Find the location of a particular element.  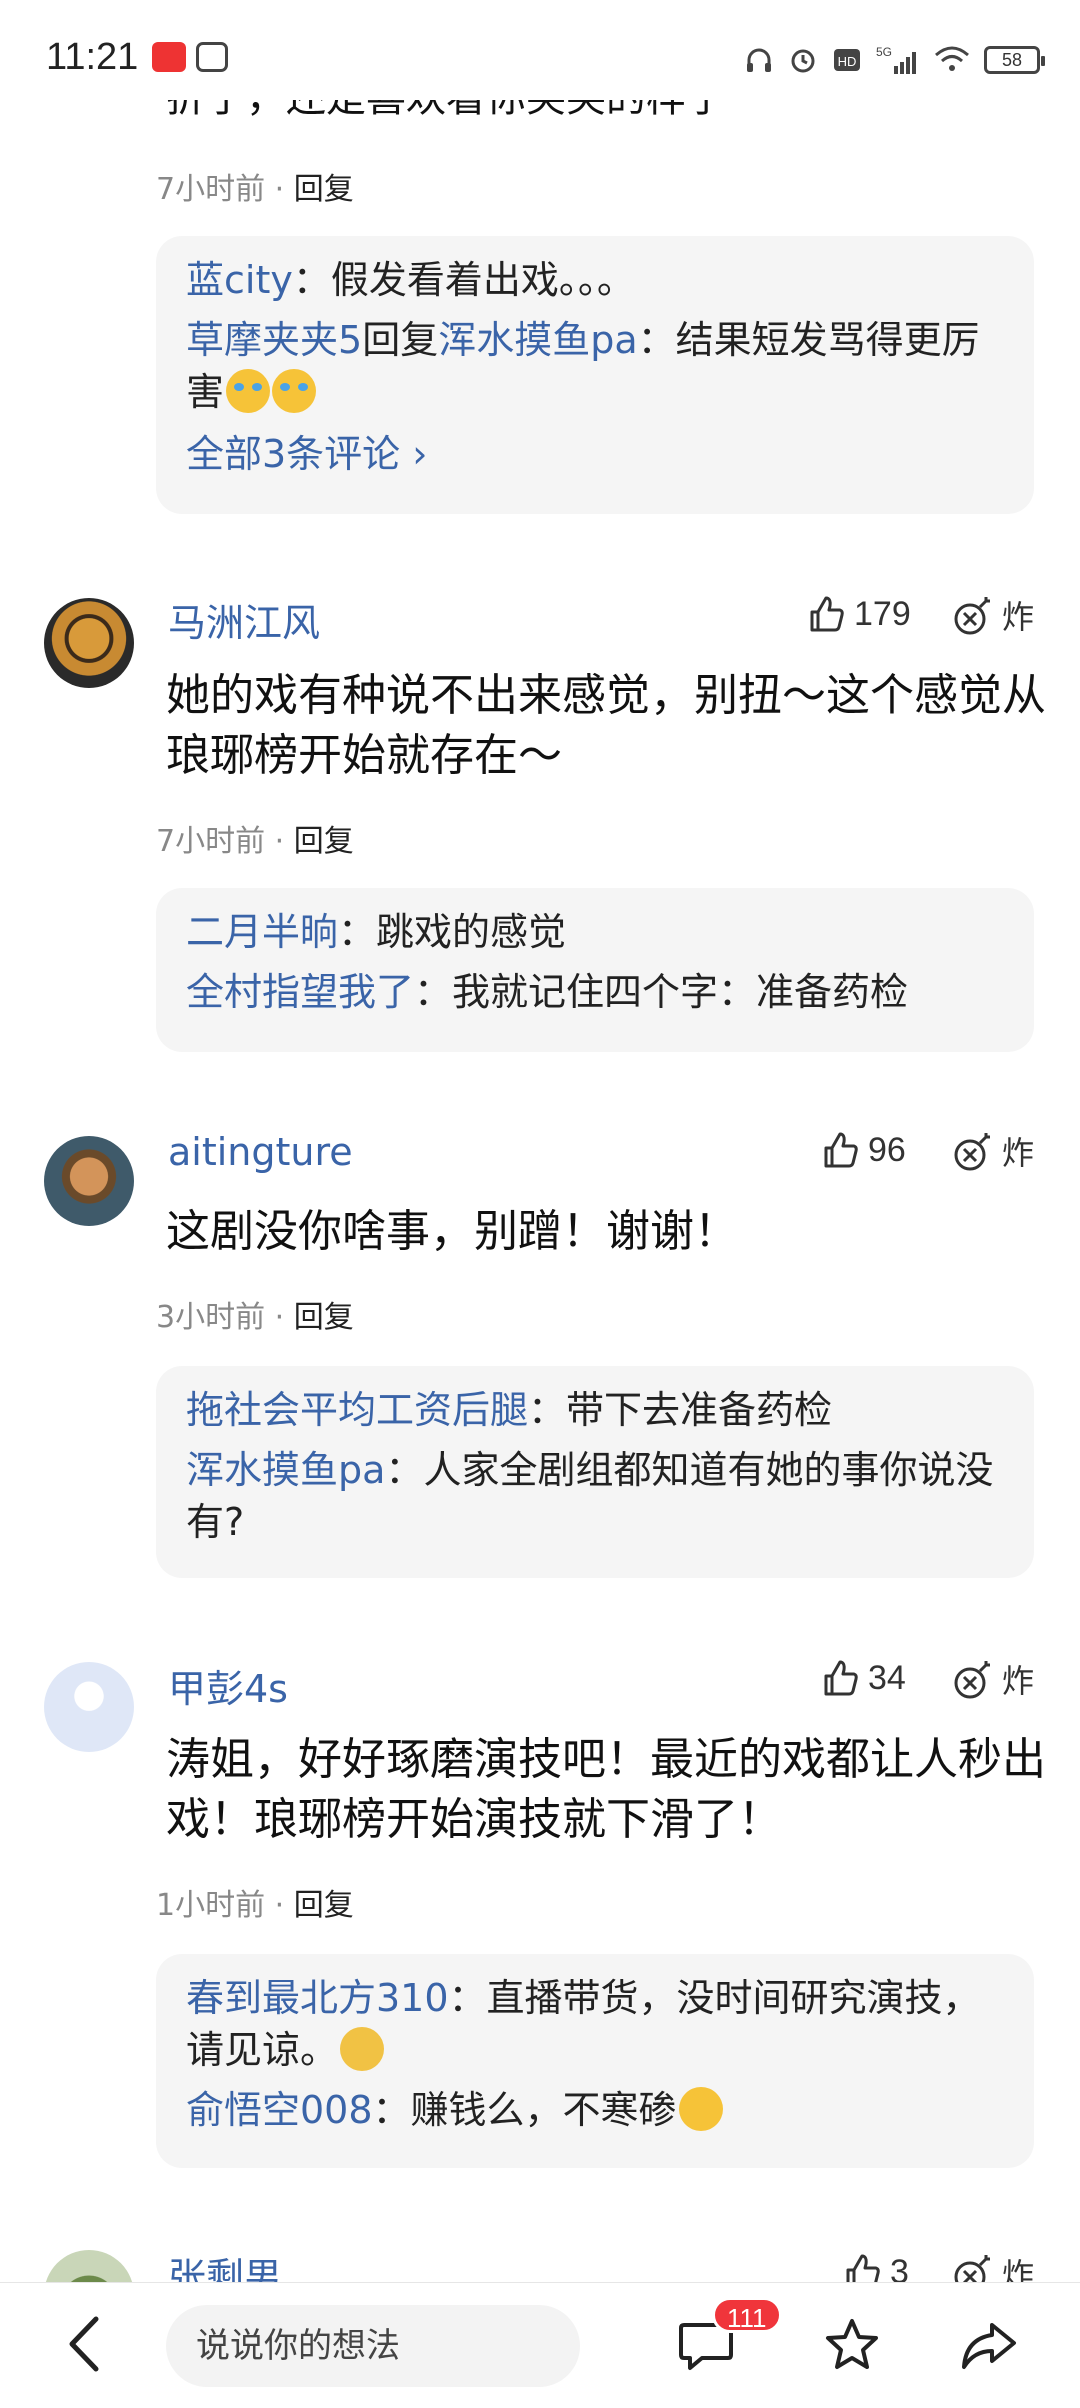

subreply-text: 我就记住四个字：准备药检 is located at coordinates (680, 992).